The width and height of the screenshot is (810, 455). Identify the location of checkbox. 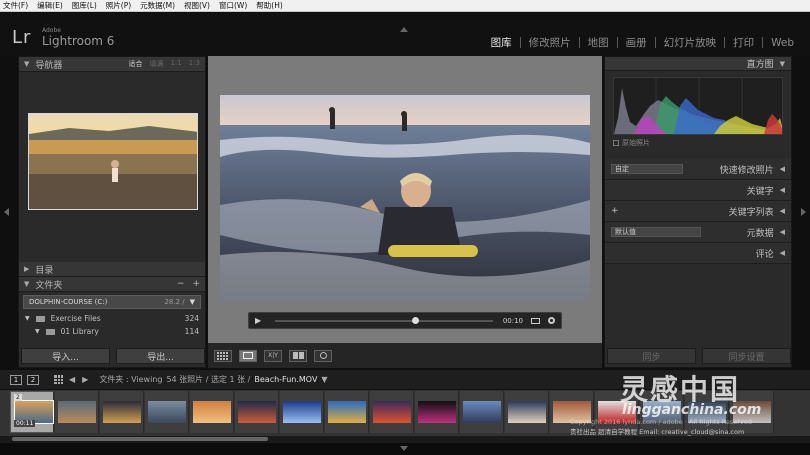
(616, 143).